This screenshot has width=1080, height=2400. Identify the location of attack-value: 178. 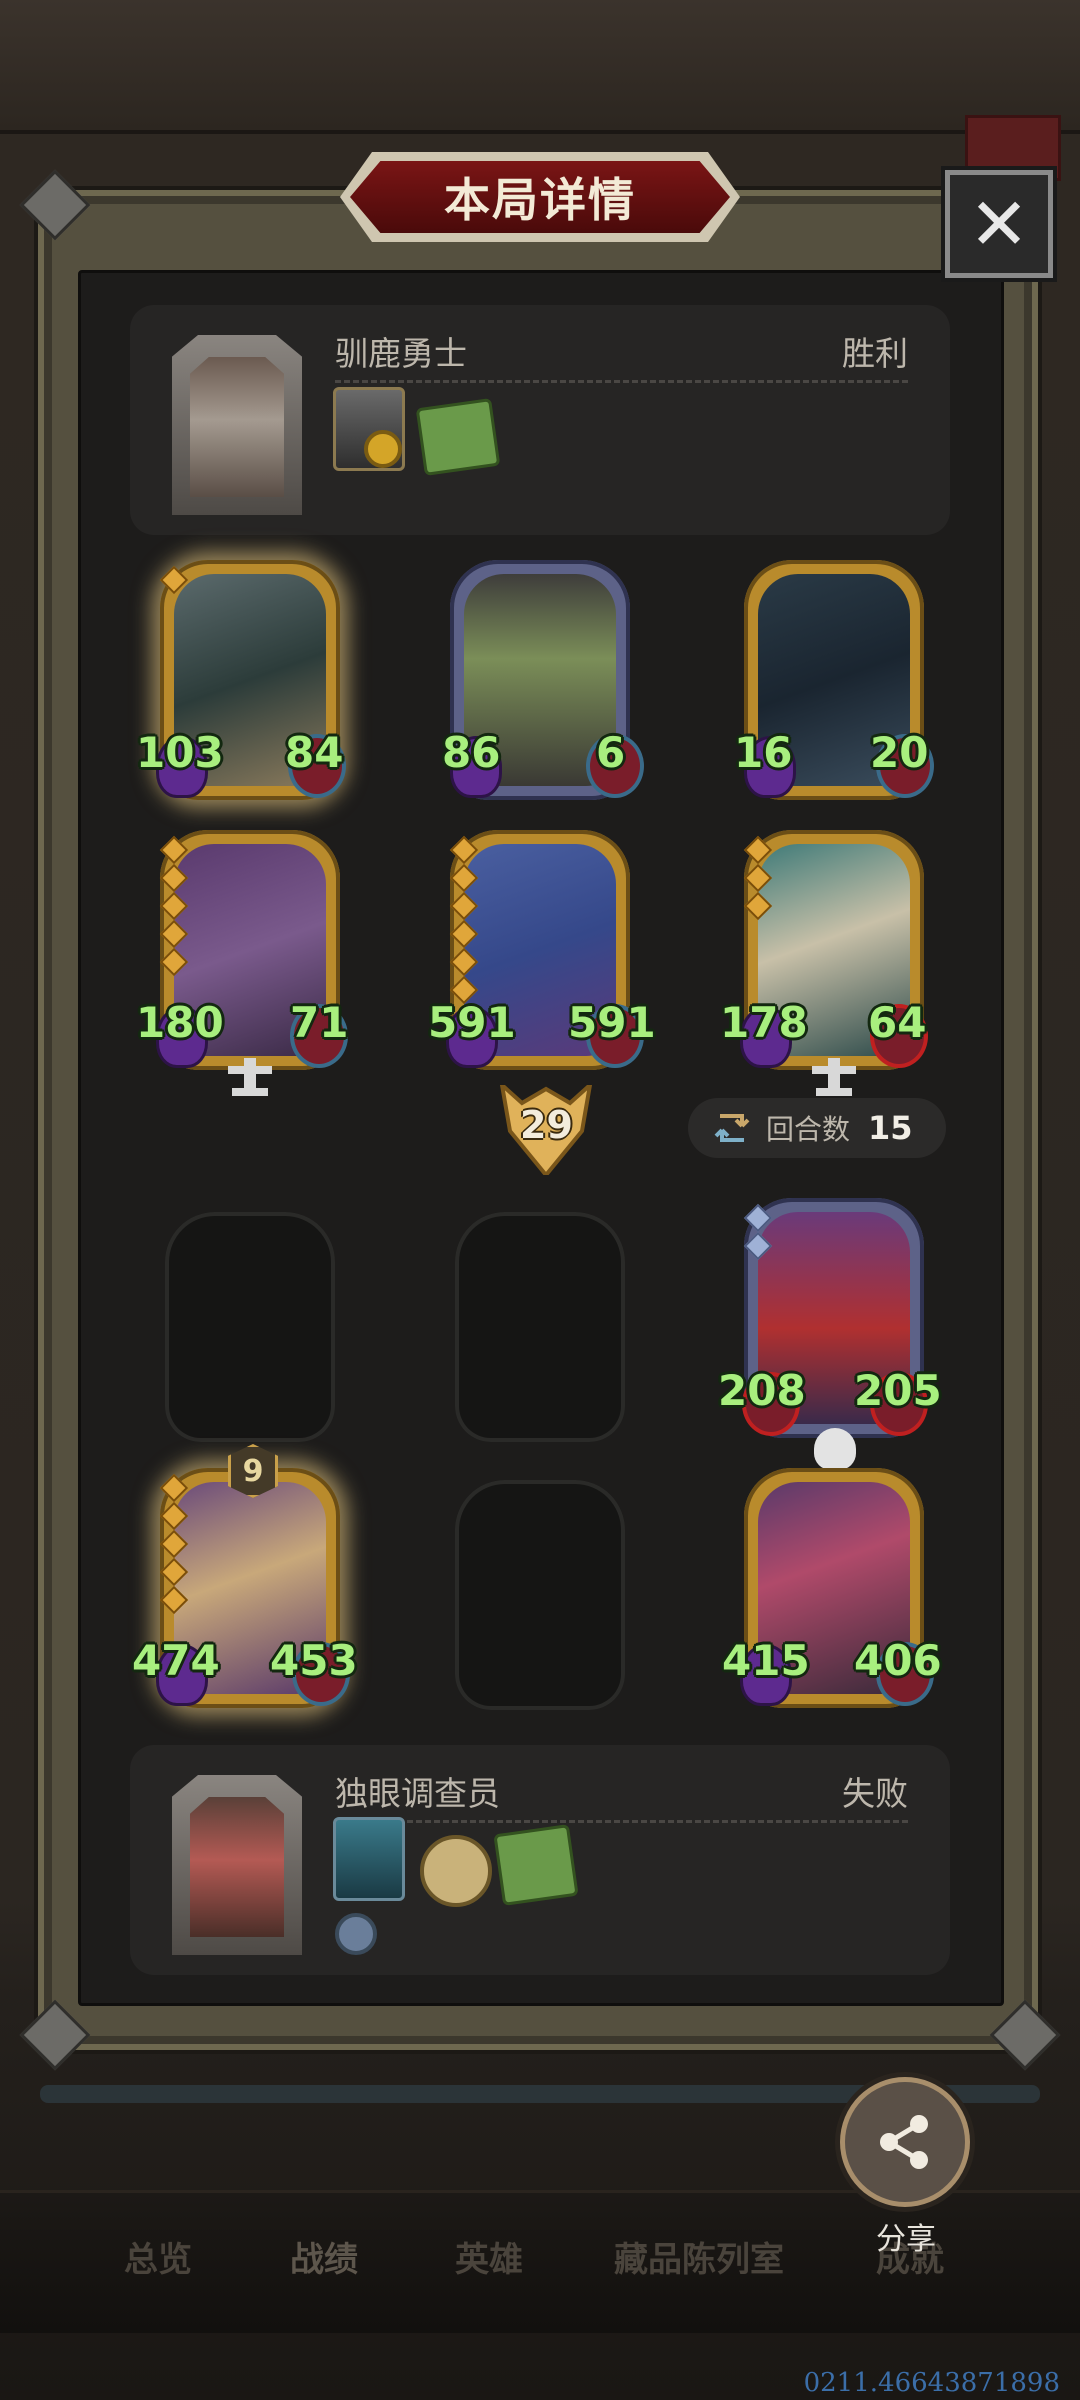
(764, 1022).